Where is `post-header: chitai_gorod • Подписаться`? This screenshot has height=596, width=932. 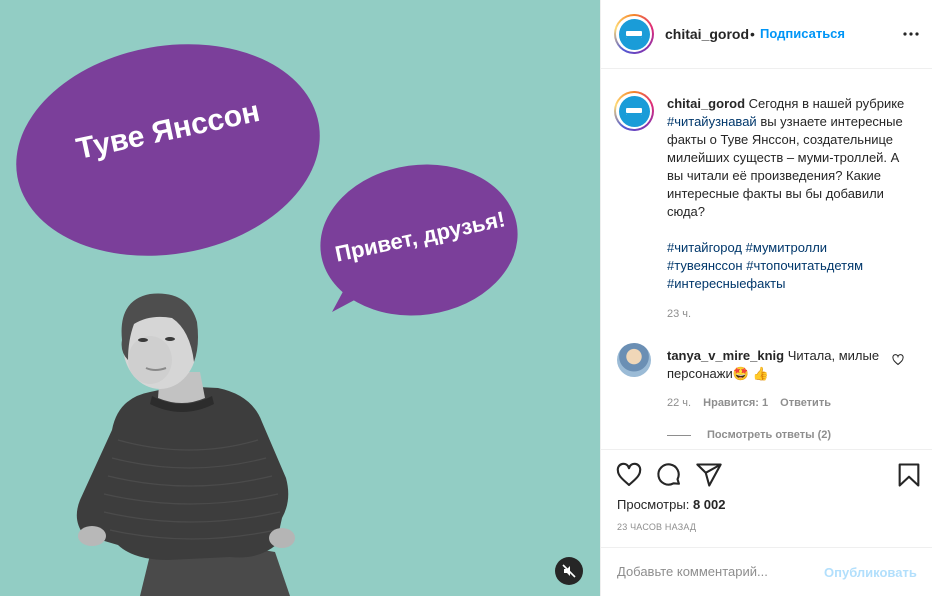
post-header: chitai_gorod • Подписаться is located at coordinates (766, 34).